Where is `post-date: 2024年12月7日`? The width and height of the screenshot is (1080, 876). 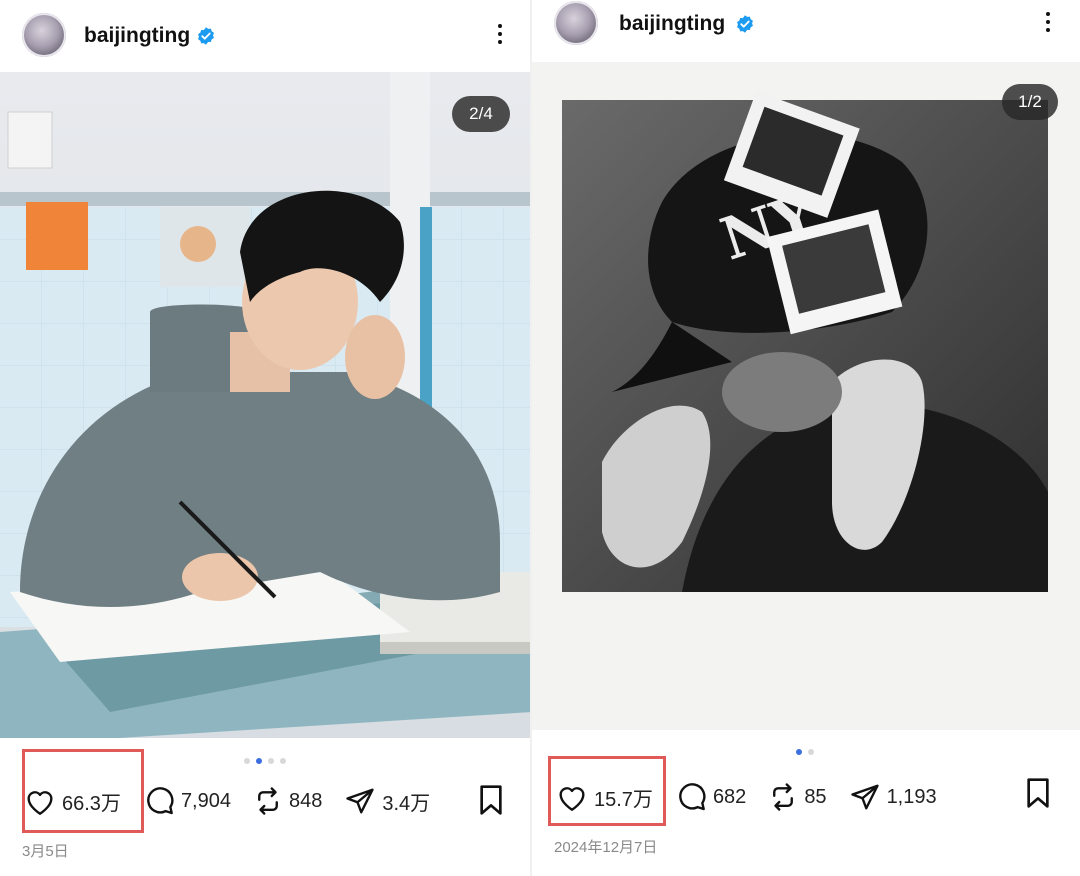 post-date: 2024年12月7日 is located at coordinates (606, 847).